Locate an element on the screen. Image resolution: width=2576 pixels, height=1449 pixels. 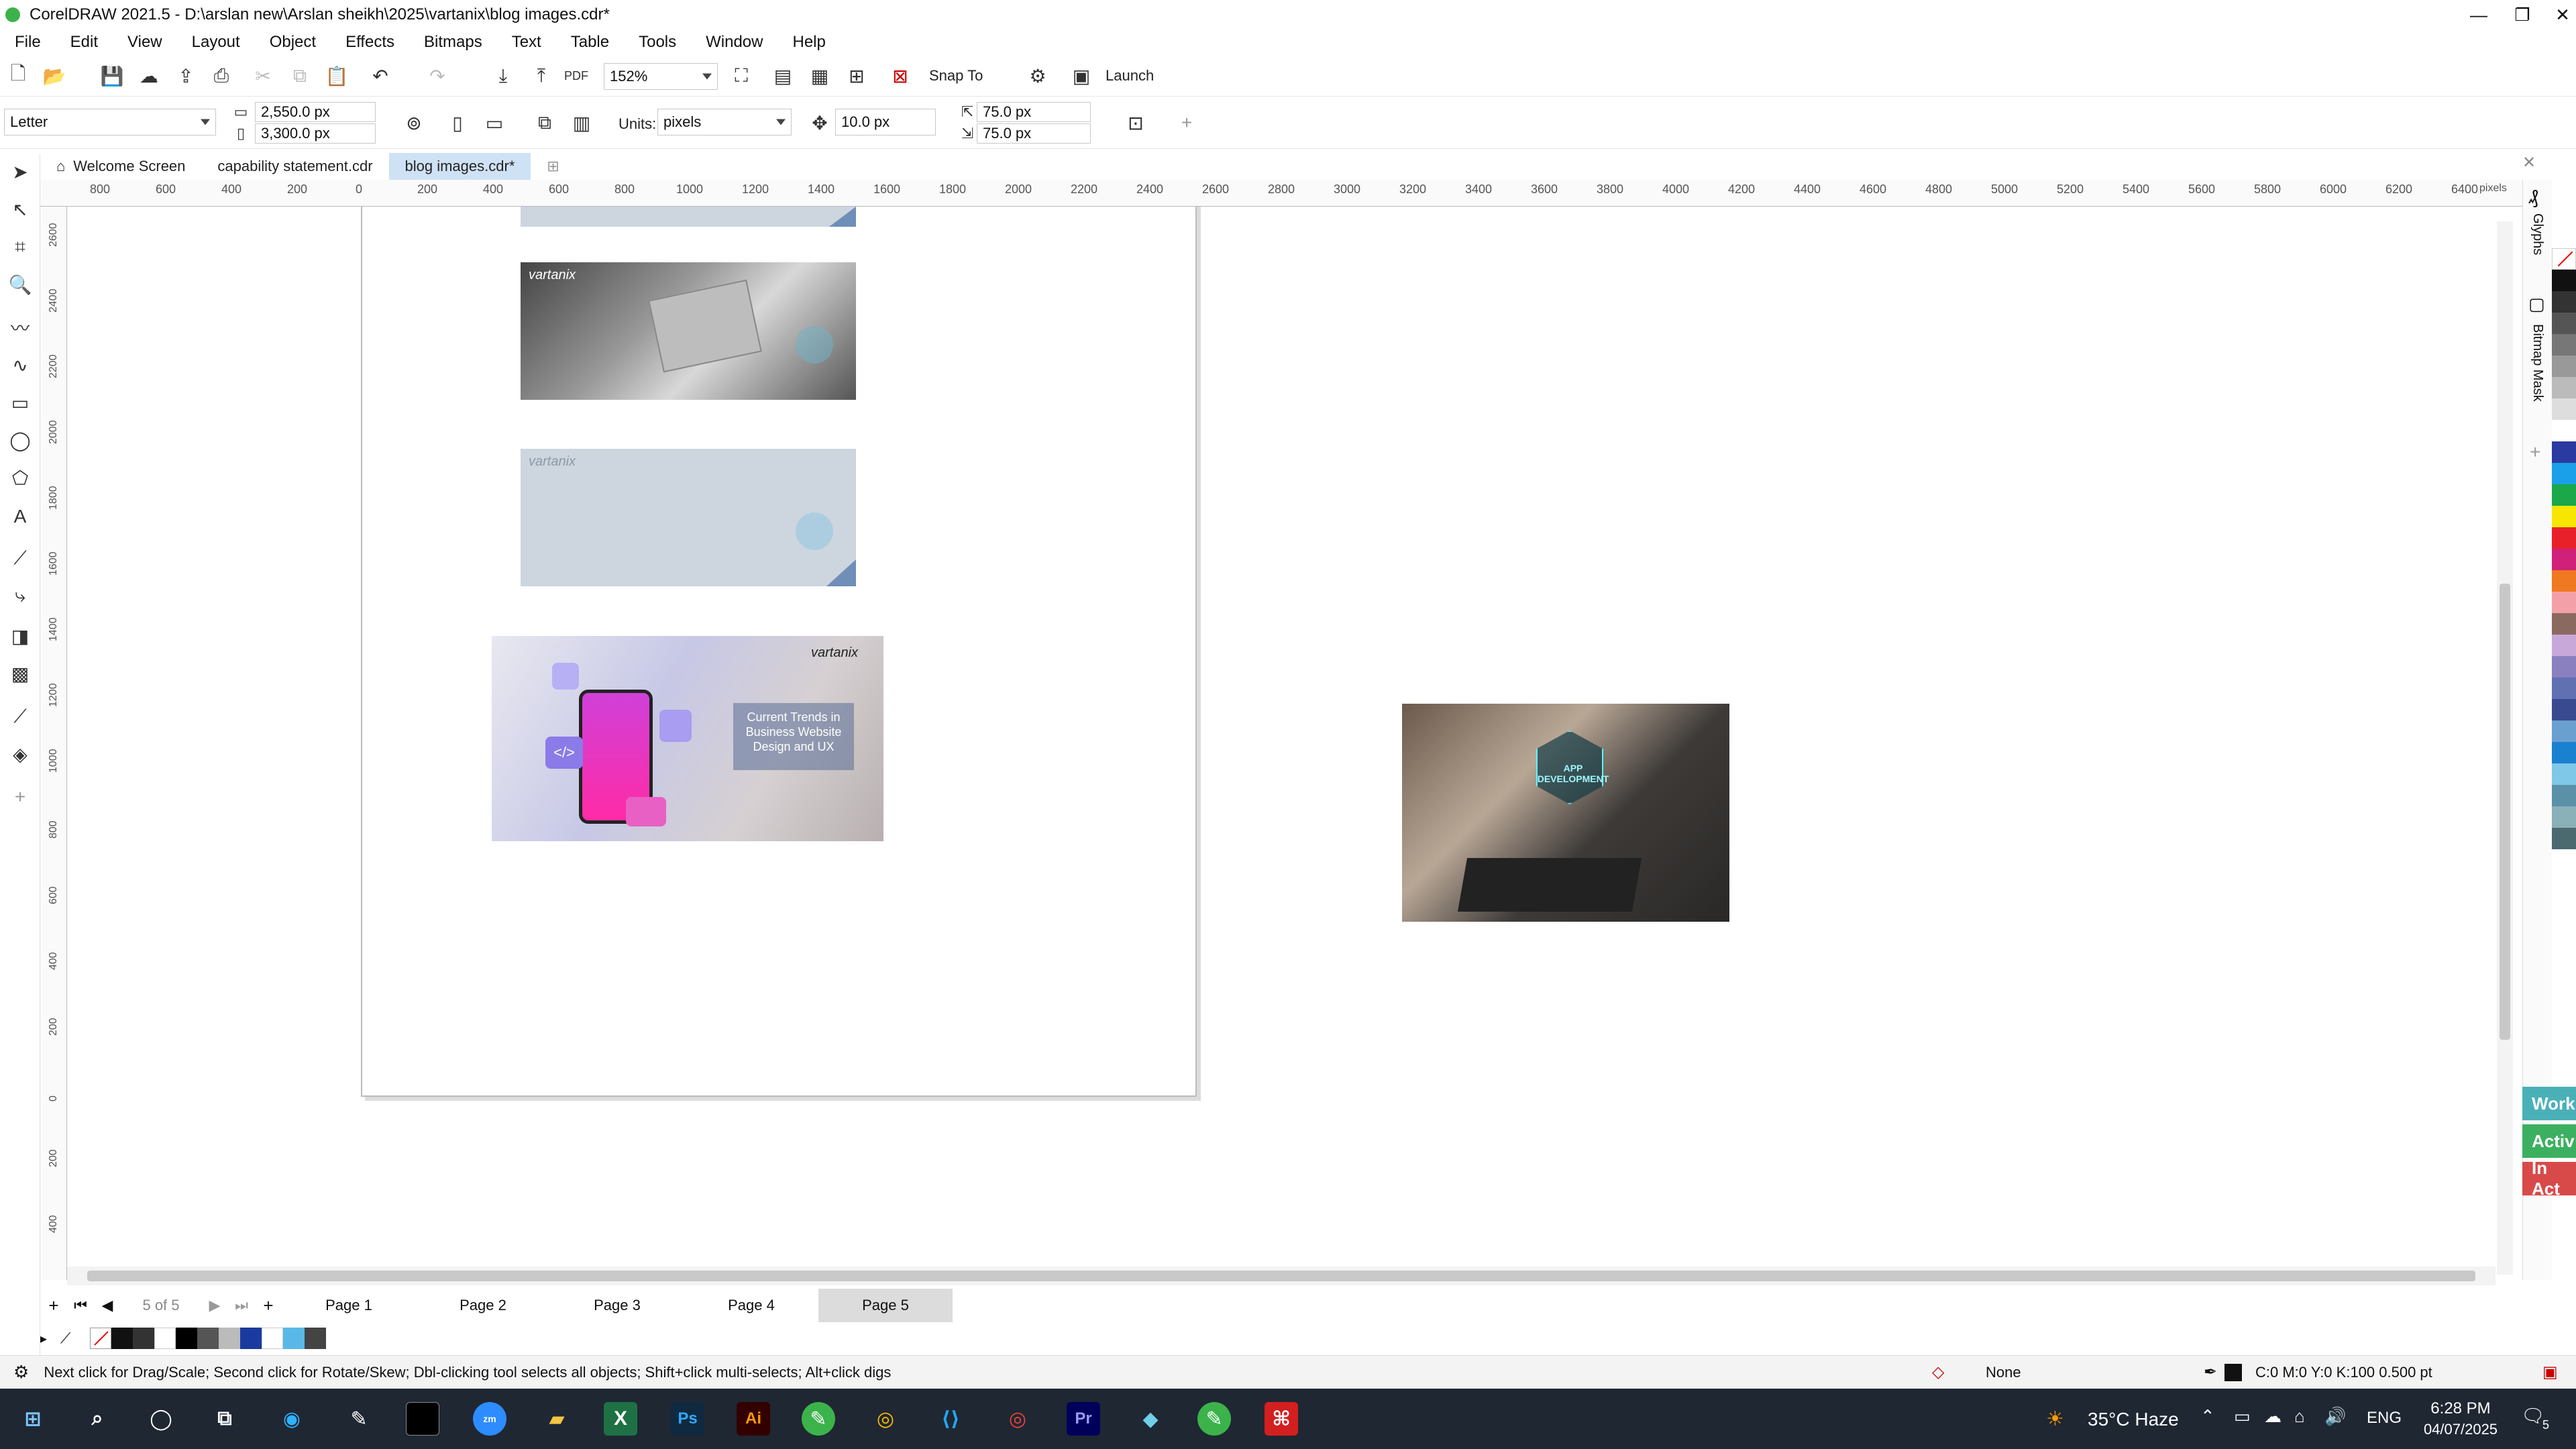
task-view-icon: ⧉ is located at coordinates (224, 1419).